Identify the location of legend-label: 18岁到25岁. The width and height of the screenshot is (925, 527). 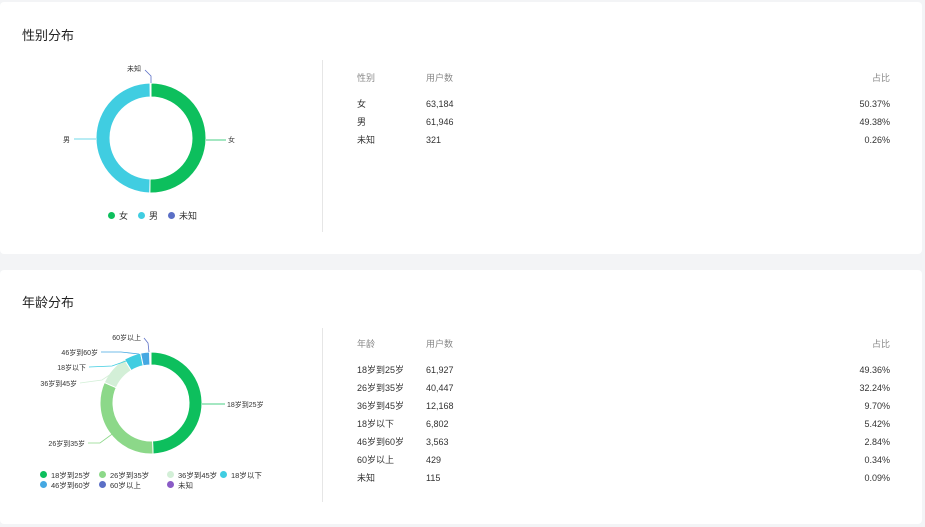
(71, 475).